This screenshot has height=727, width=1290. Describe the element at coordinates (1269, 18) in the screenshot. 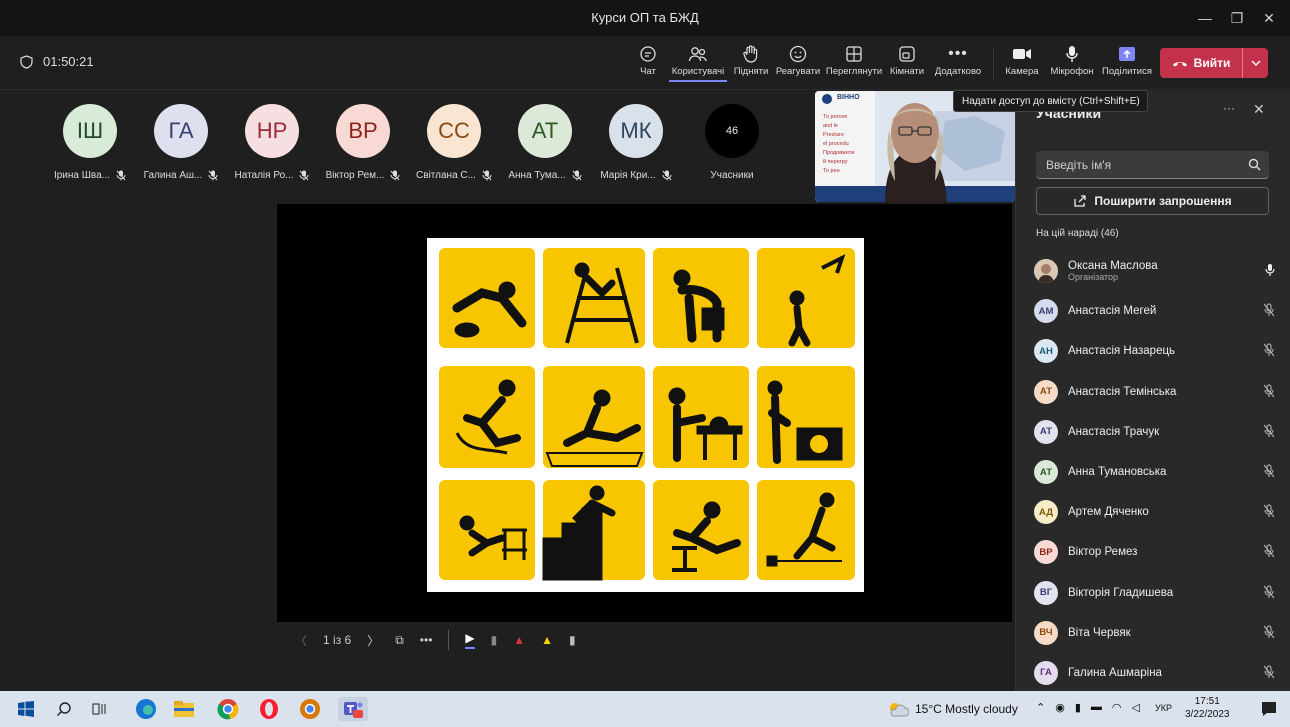

I see `close-button: ✕` at that location.